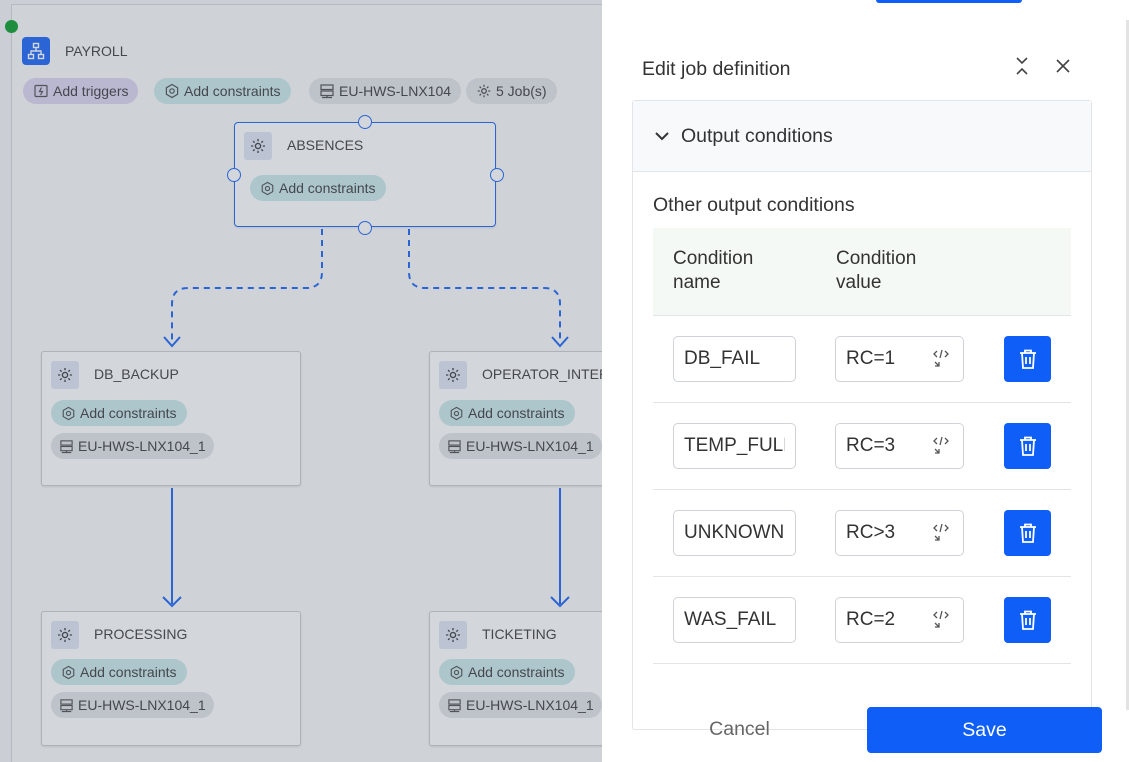  Describe the element at coordinates (11, 26) in the screenshot. I see `status-indicator` at that location.